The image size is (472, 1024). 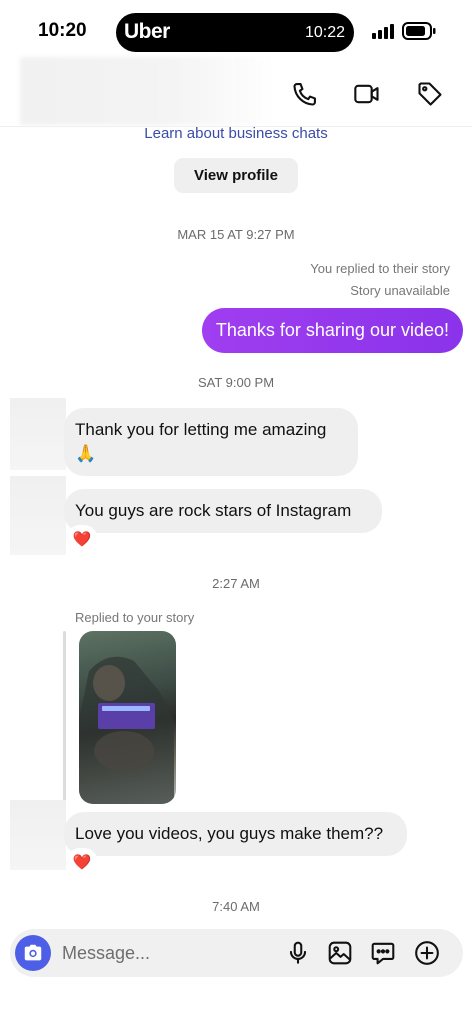 I want to click on outgoing-message: Thanks for sharing our video!, so click(x=332, y=330).